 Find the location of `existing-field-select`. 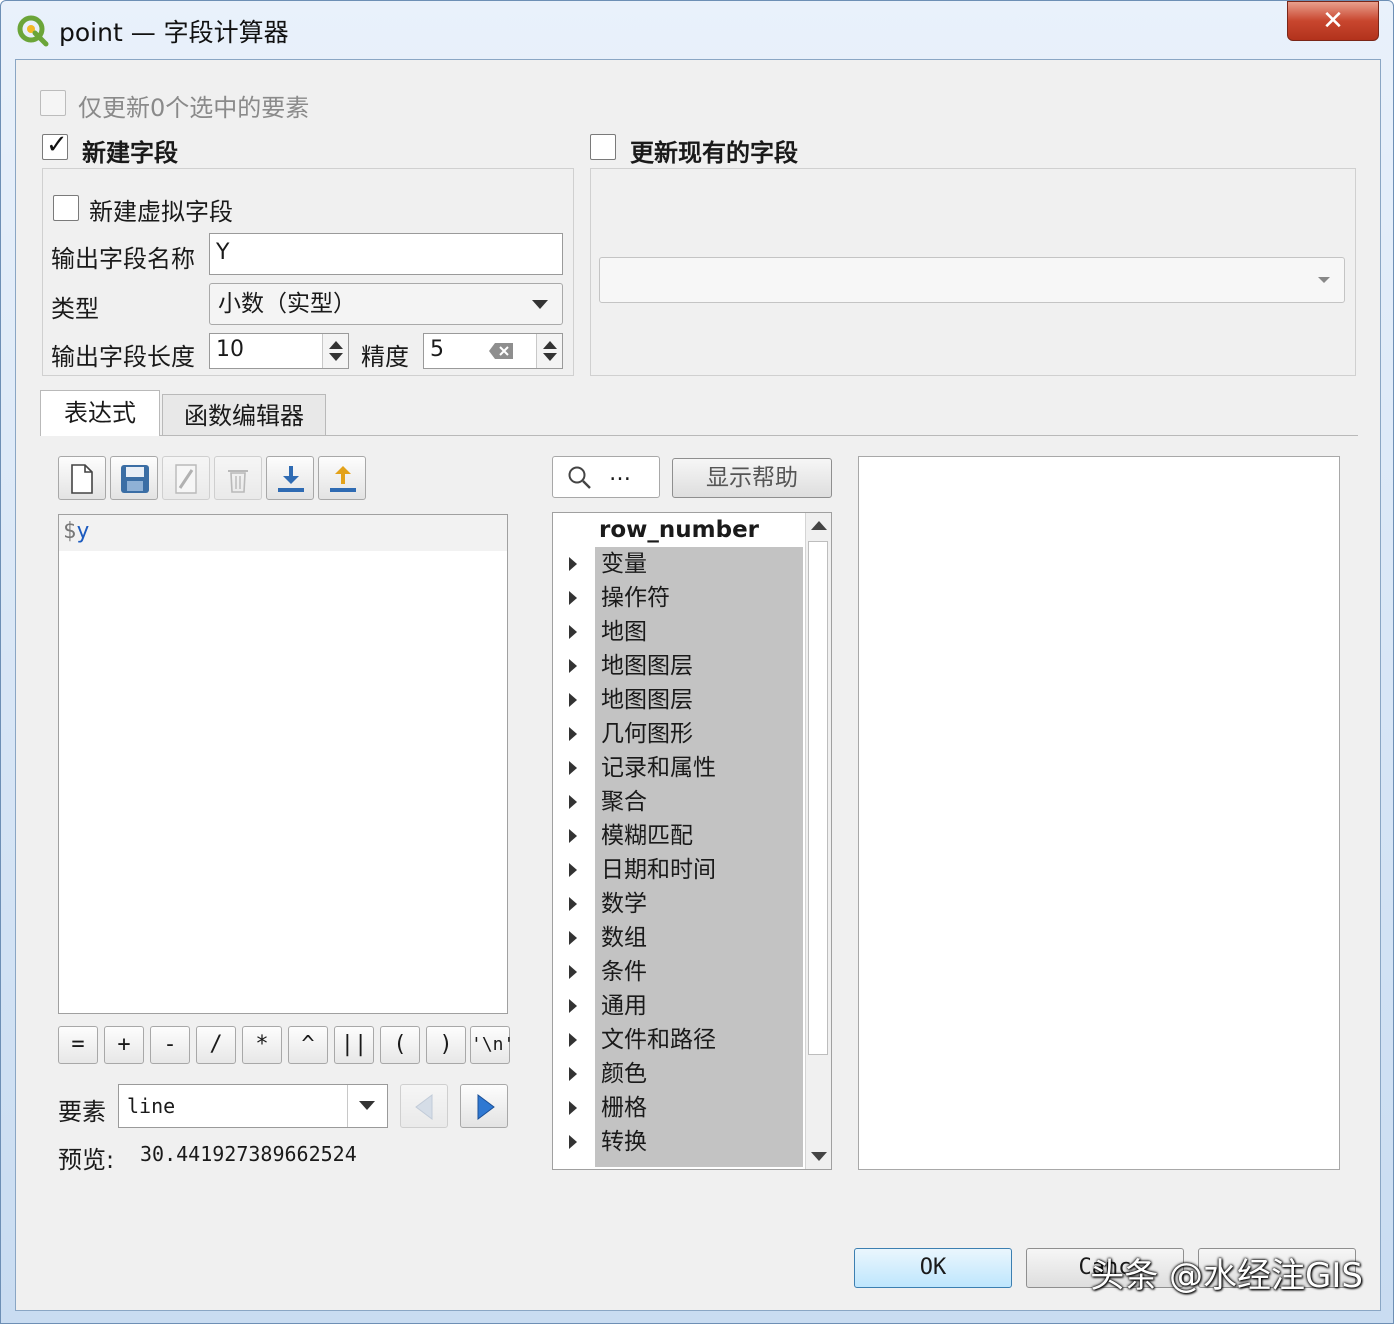

existing-field-select is located at coordinates (972, 280).